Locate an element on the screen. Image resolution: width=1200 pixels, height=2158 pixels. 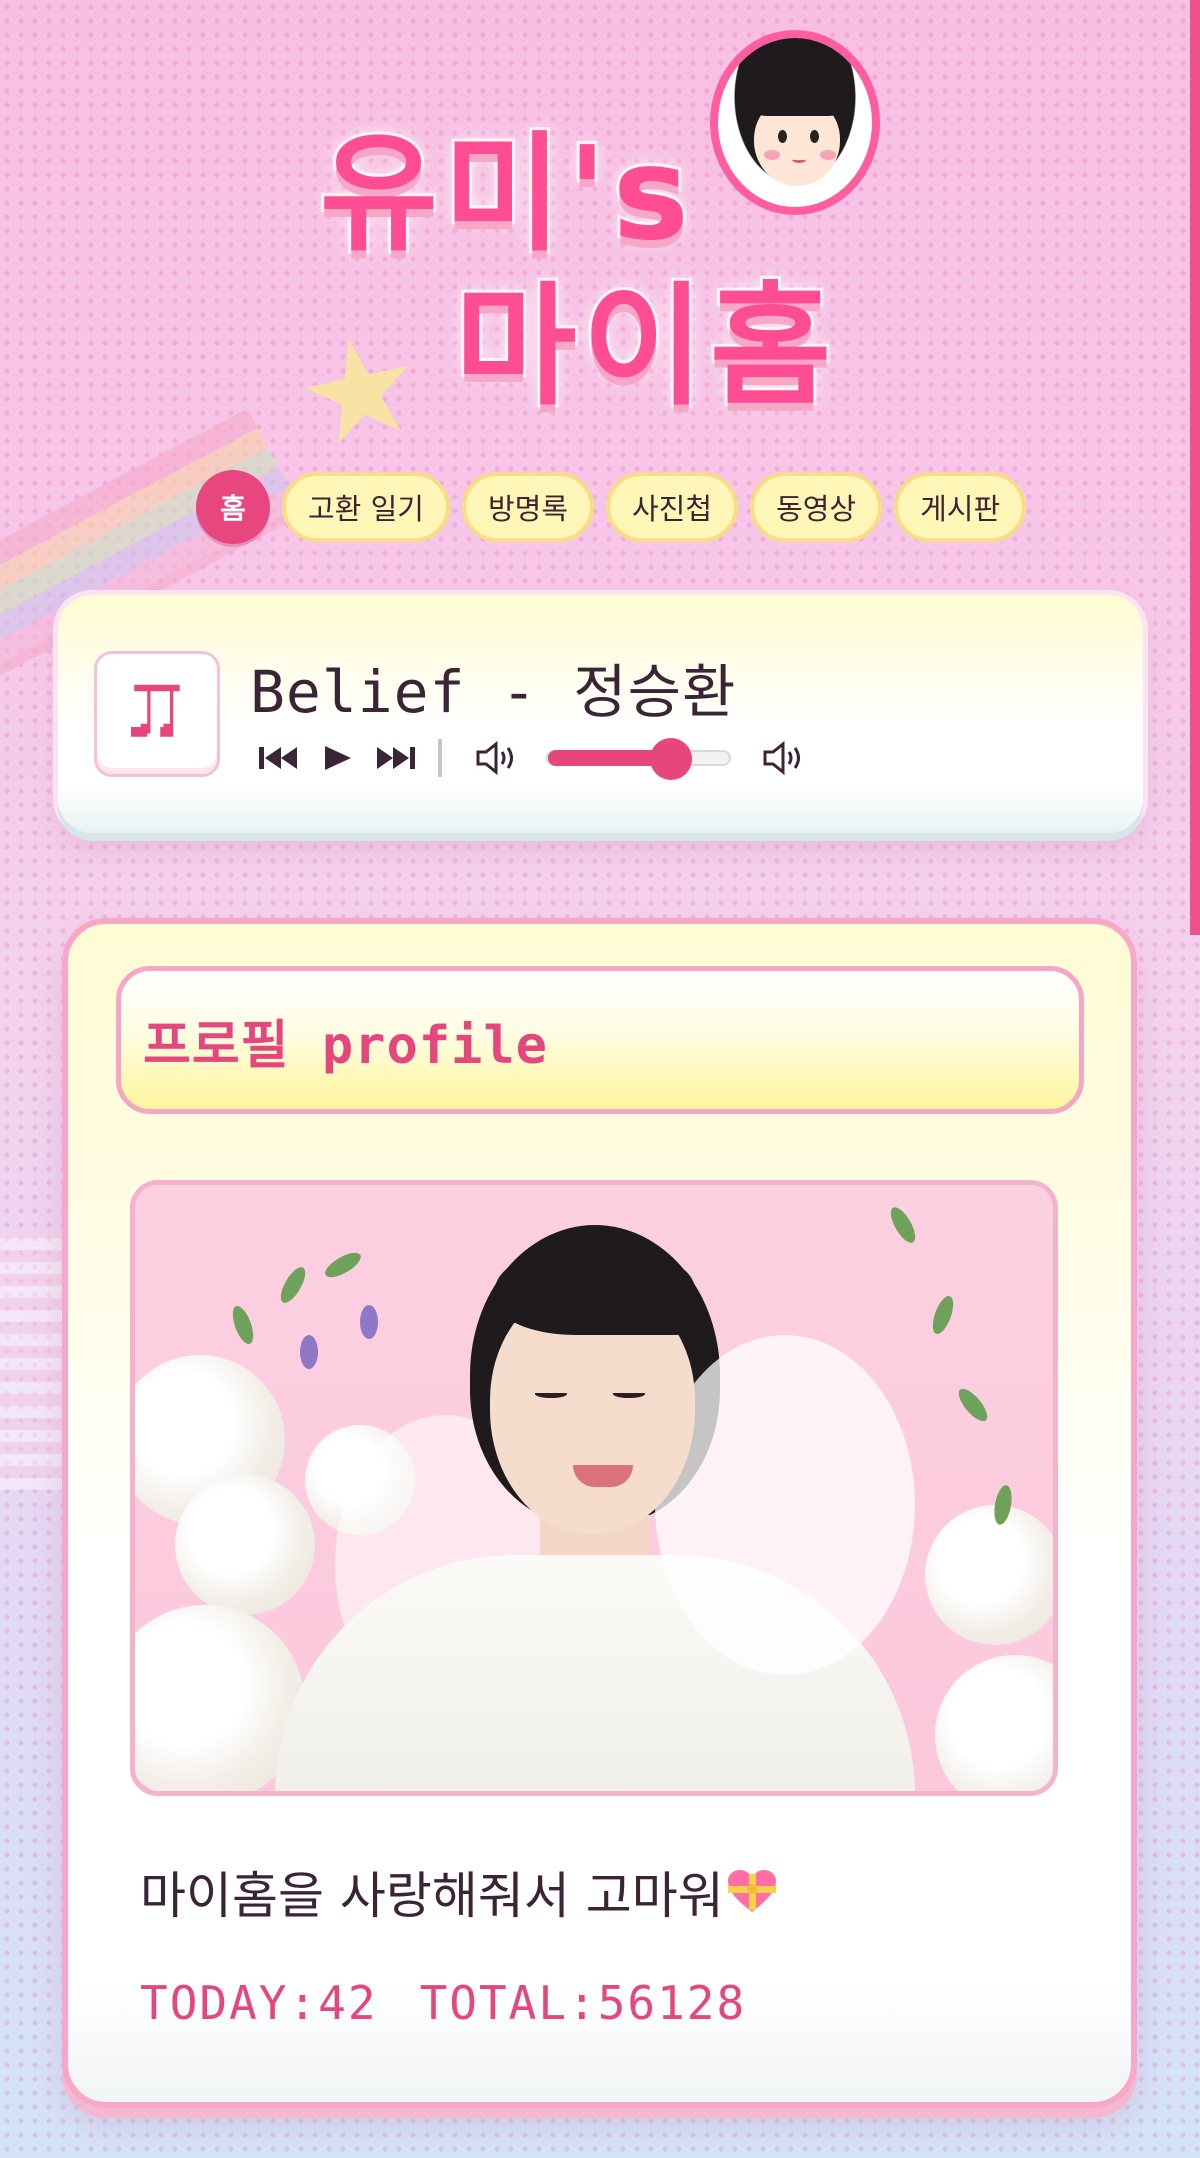
main-nav: 홈 고환 일기 방명록 사진첩 동영상 게시판 is located at coordinates (611, 507).